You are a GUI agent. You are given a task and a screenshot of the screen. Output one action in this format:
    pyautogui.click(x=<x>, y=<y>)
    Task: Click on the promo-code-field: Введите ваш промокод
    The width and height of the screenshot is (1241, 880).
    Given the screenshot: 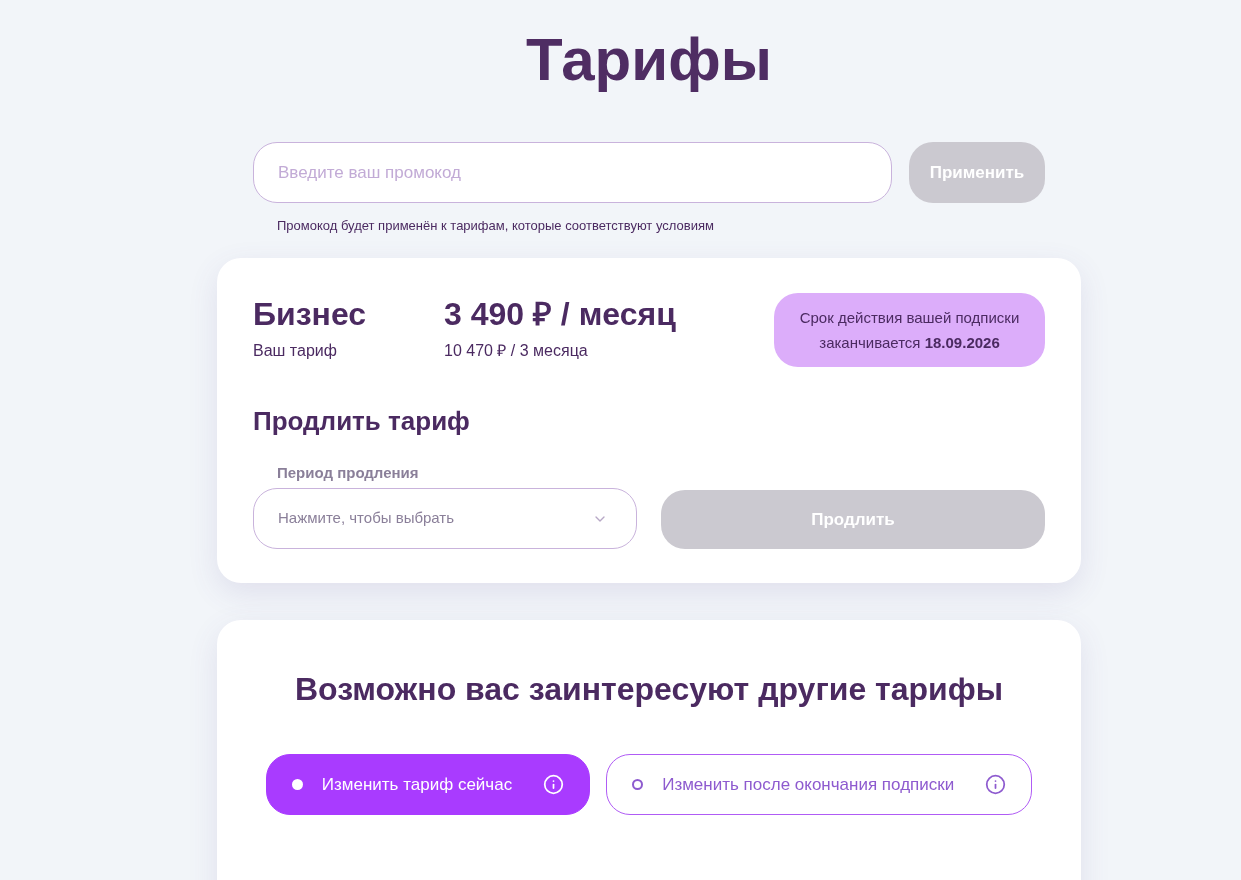 What is the action you would take?
    pyautogui.click(x=572, y=172)
    